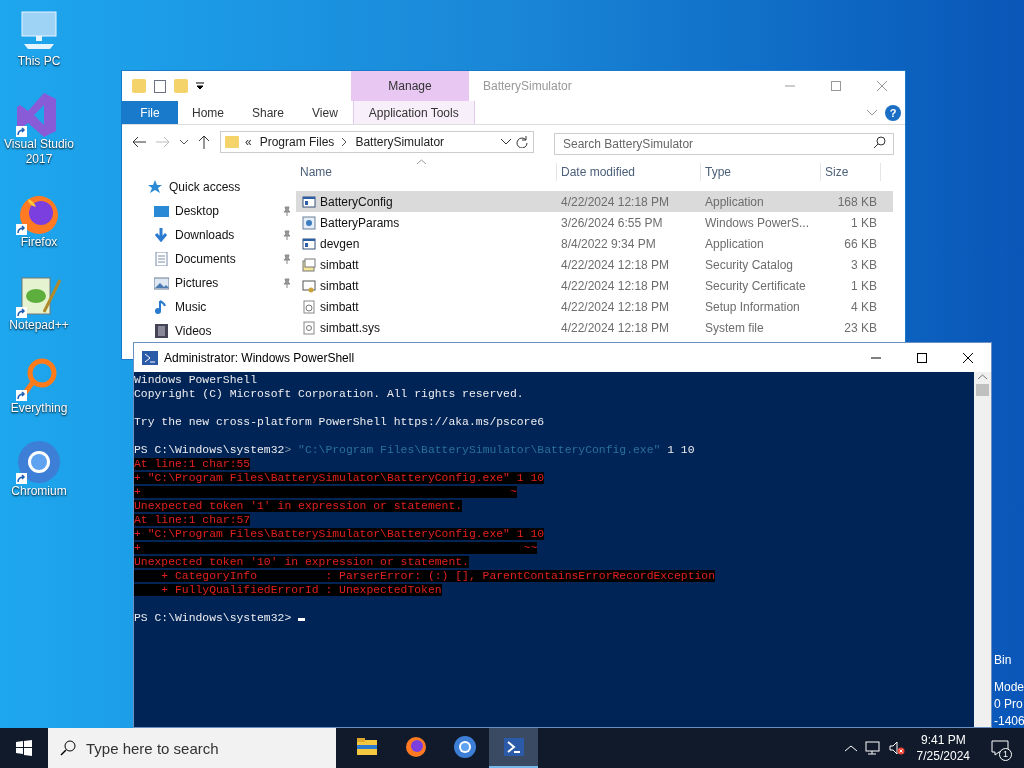 Image resolution: width=1024 pixels, height=768 pixels. Describe the element at coordinates (850, 748) in the screenshot. I see `caret-up-icon` at that location.